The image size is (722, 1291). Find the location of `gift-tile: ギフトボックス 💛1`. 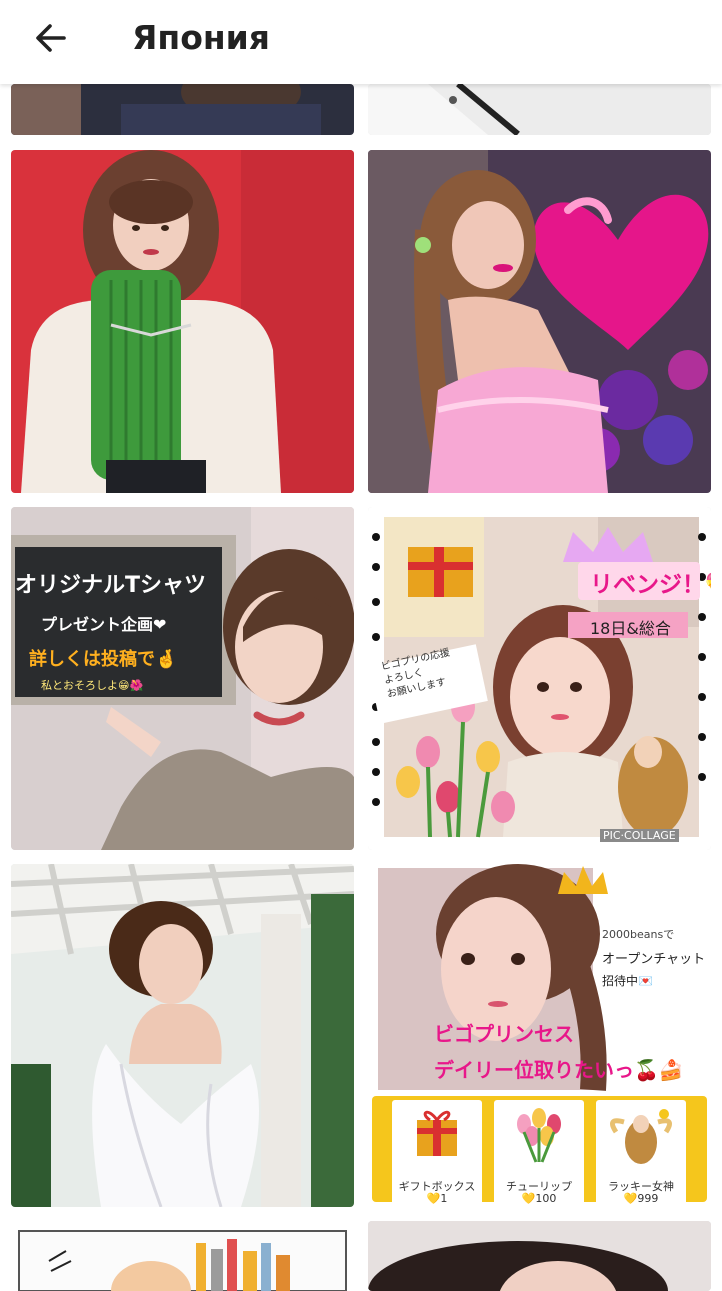

gift-tile: ギフトボックス 💛1 is located at coordinates (437, 1153).